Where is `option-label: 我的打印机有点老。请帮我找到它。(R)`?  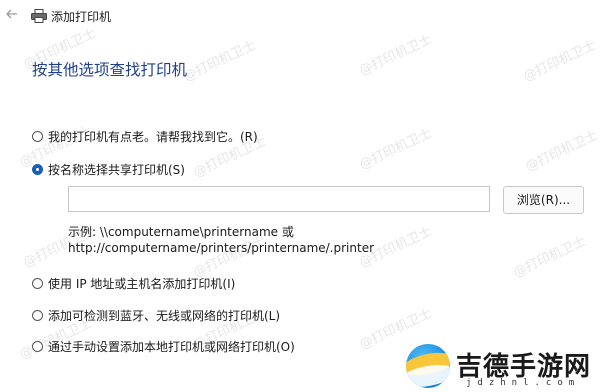 option-label: 我的打印机有点老。请帮我找到它。(R) is located at coordinates (153, 137).